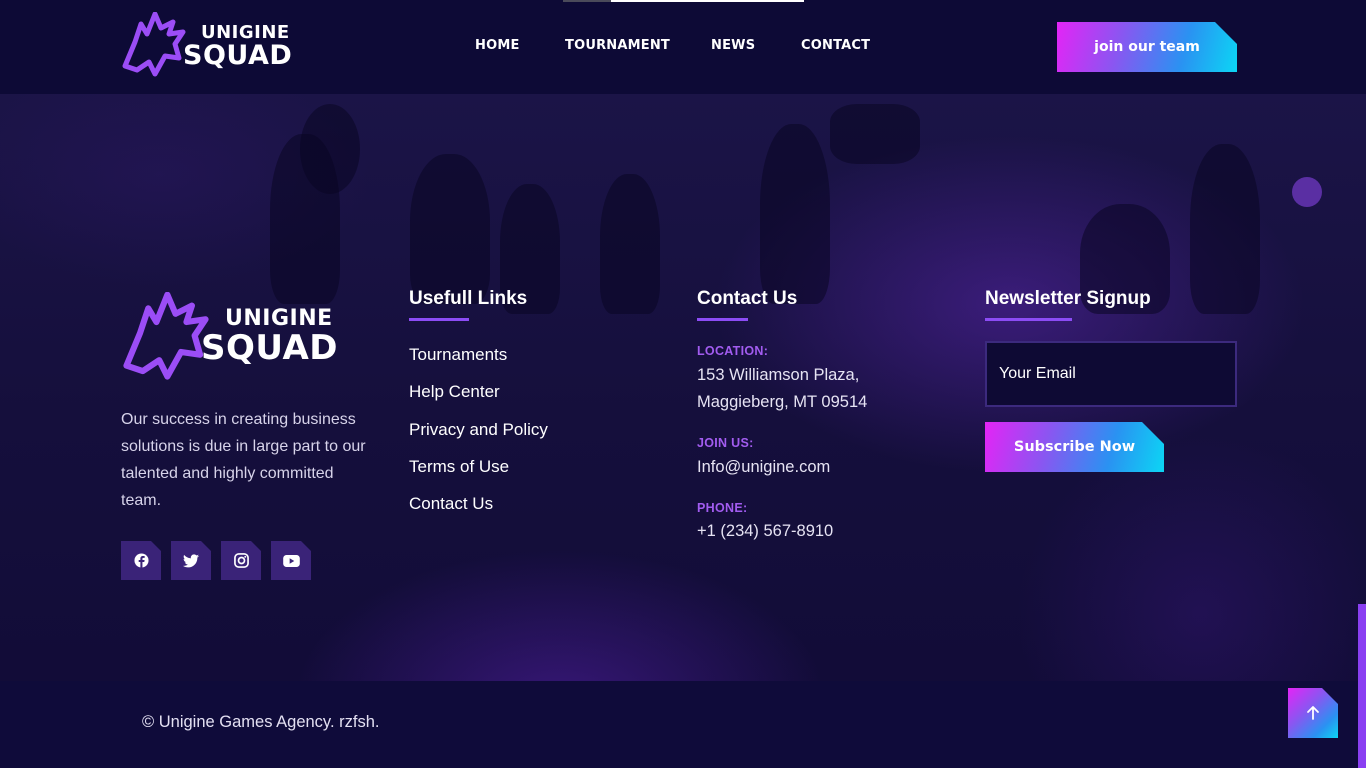 Image resolution: width=1366 pixels, height=768 pixels. What do you see at coordinates (524, 475) in the screenshot?
I see `list-item: Terms of Use` at bounding box center [524, 475].